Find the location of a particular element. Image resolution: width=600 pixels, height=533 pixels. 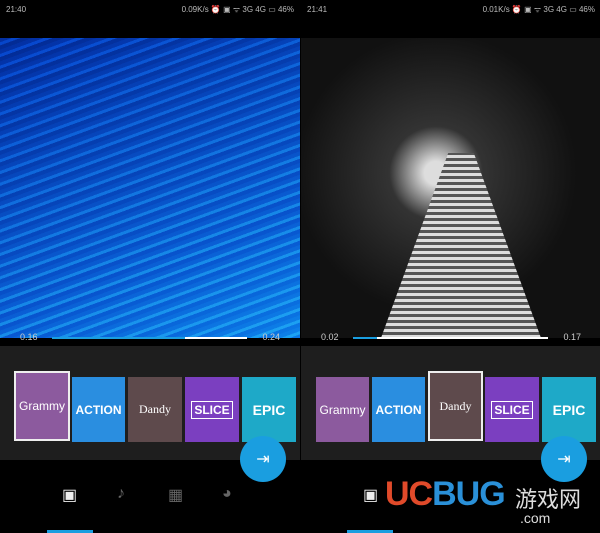

status-icons: 0.01K/s ⏰ ▣ ᯤ 3G 4G ▭ 46% is located at coordinates (538, 9).